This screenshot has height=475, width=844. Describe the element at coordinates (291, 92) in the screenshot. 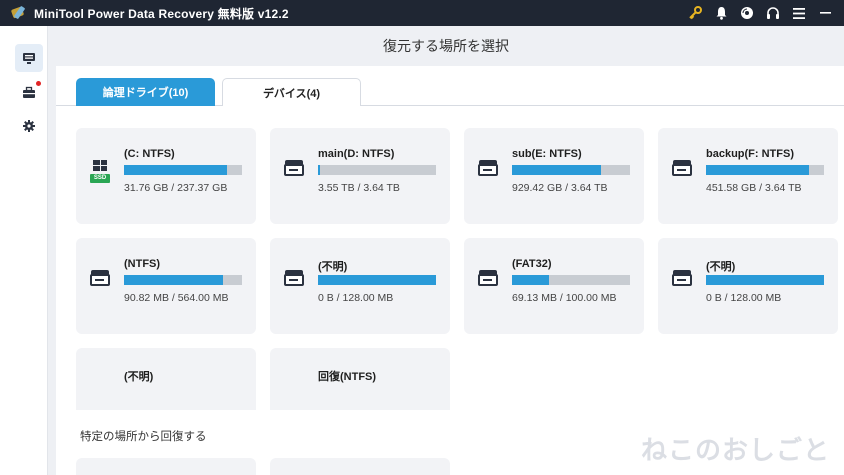

I see `tab-devices: デバイス(4)` at that location.